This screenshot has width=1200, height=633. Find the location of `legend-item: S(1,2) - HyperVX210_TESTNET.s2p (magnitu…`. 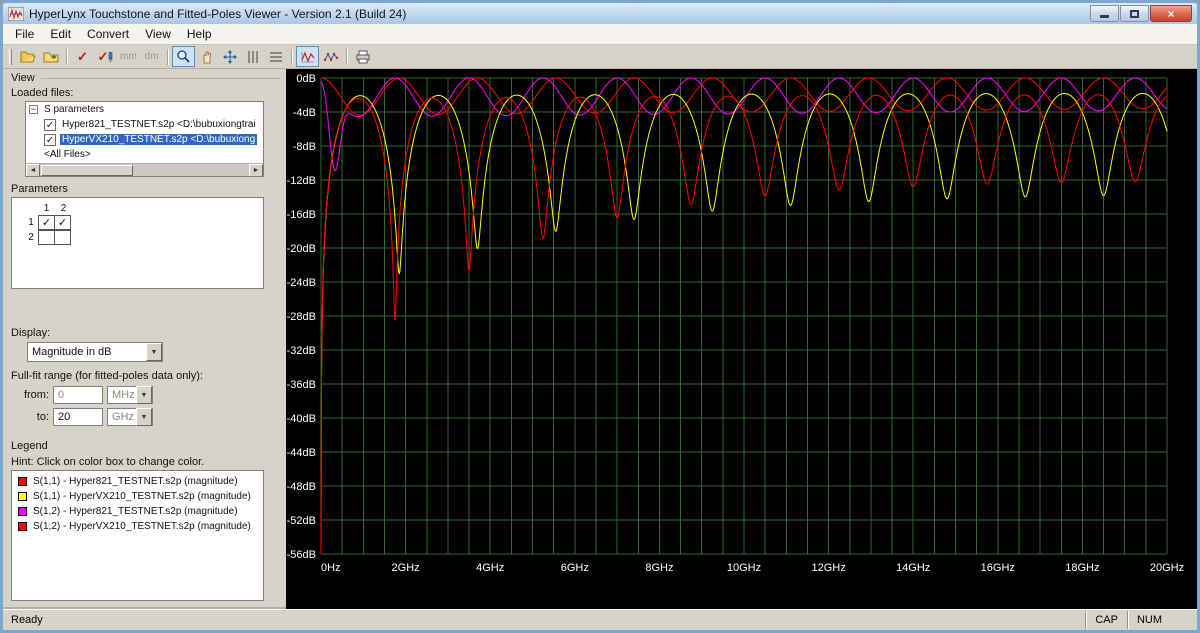

legend-item: S(1,2) - HyperVX210_TESTNET.s2p (magnitu… is located at coordinates (137, 526).